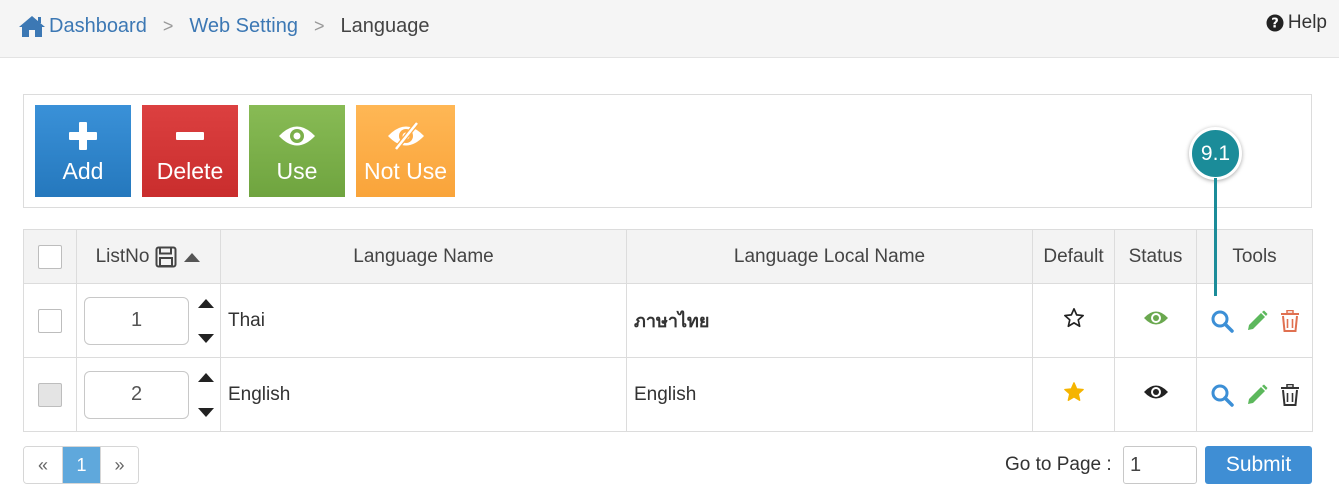 The width and height of the screenshot is (1339, 497). What do you see at coordinates (829, 394) in the screenshot?
I see `language-local-name: English` at bounding box center [829, 394].